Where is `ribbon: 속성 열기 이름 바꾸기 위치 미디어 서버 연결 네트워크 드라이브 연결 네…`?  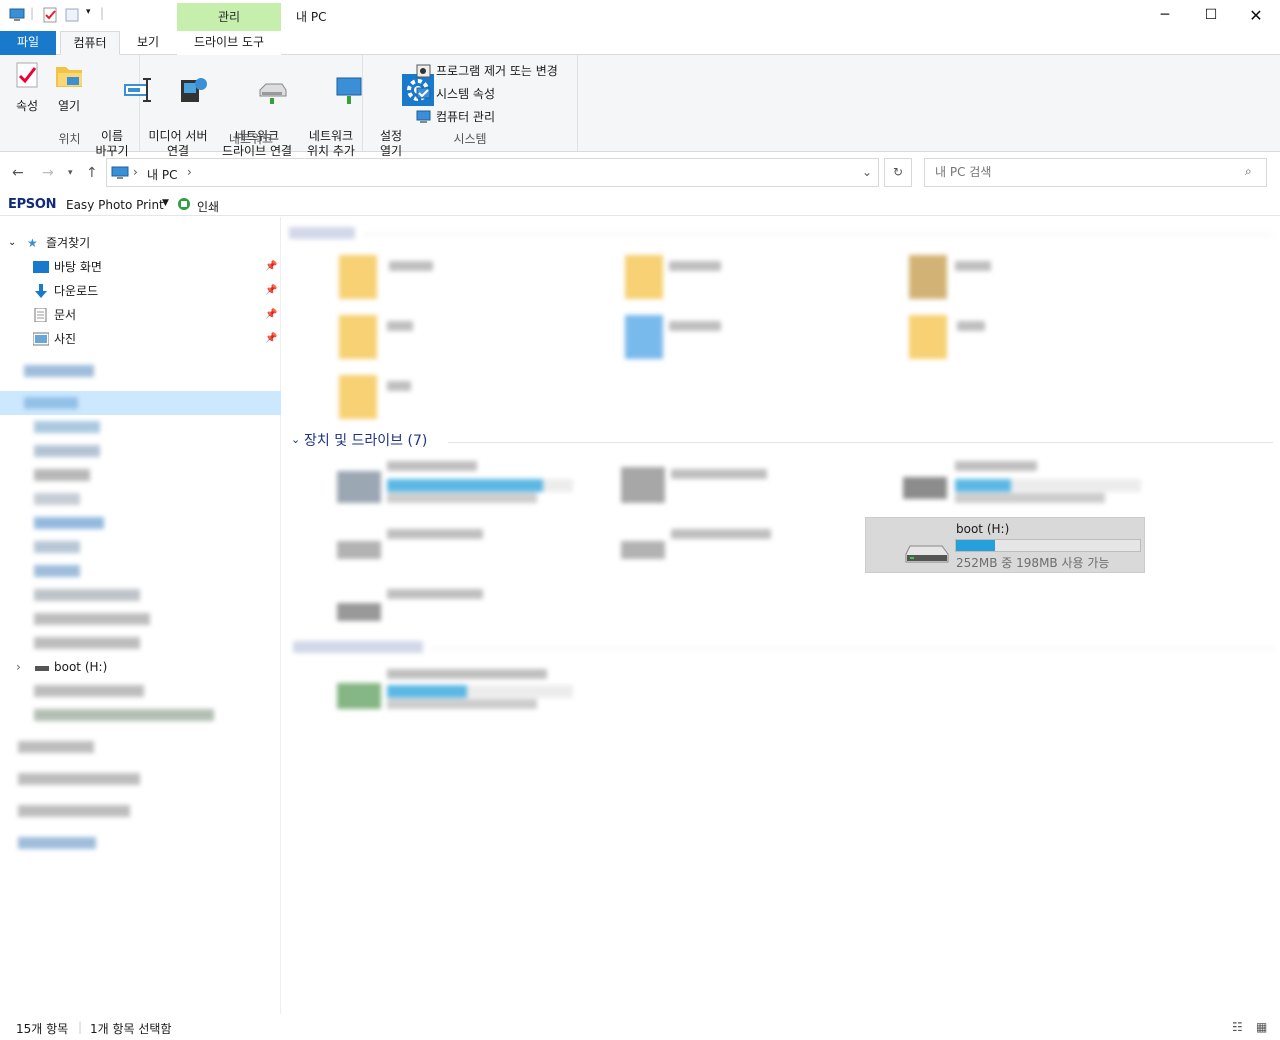 ribbon: 속성 열기 이름 바꾸기 위치 미디어 서버 연결 네트워크 드라이브 연결 네… is located at coordinates (640, 106).